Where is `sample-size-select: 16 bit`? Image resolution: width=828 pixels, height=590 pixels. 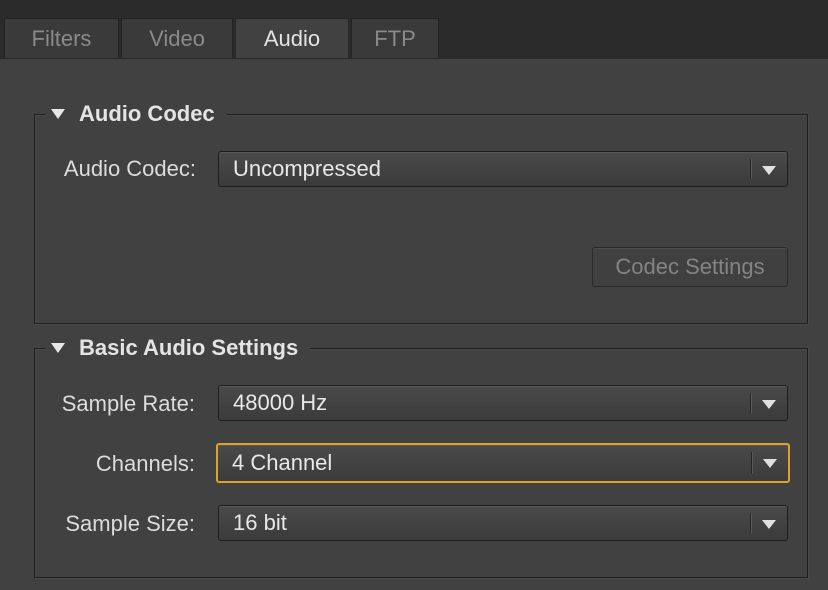 sample-size-select: 16 bit is located at coordinates (503, 523).